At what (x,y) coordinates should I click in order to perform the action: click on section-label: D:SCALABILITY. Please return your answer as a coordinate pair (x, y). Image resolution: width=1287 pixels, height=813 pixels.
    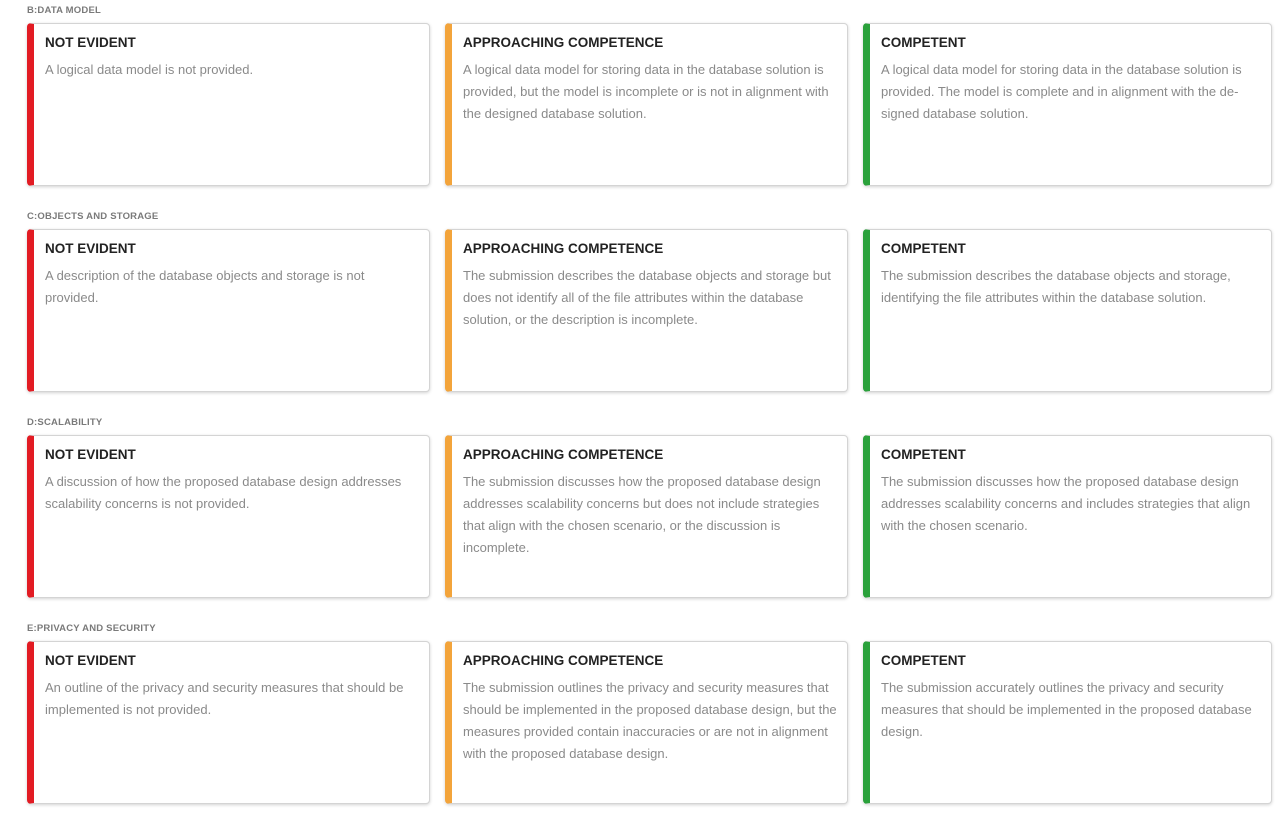
    Looking at the image, I should click on (65, 422).